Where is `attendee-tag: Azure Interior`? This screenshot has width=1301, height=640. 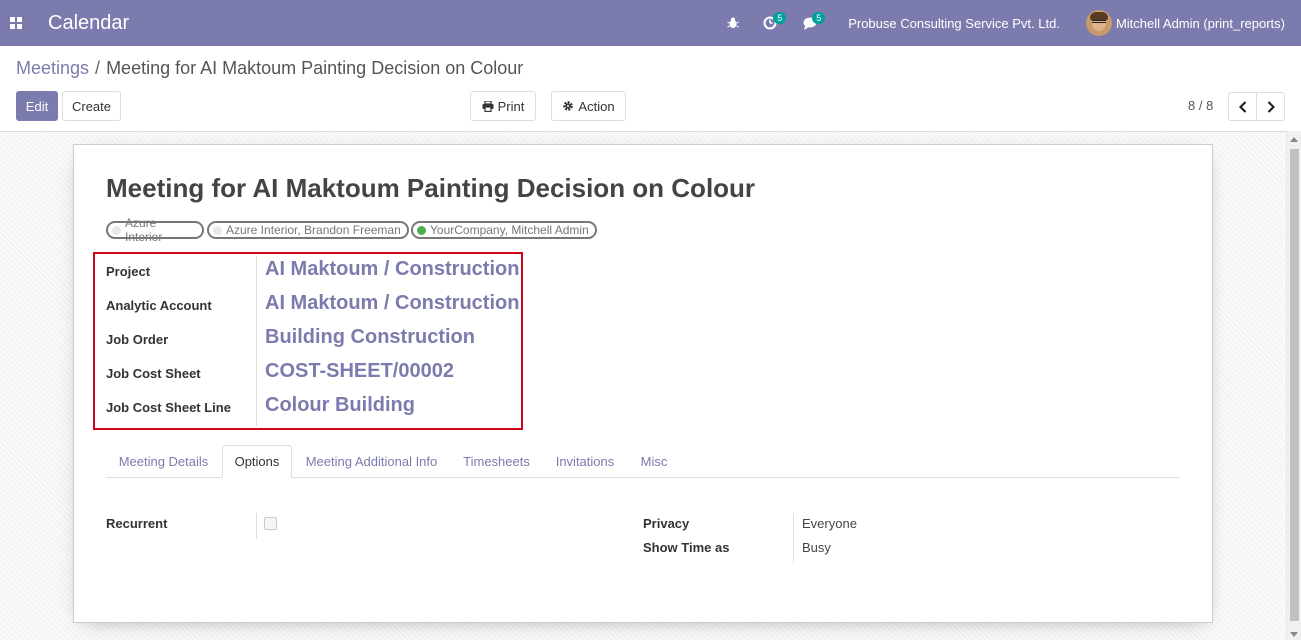 attendee-tag: Azure Interior is located at coordinates (155, 230).